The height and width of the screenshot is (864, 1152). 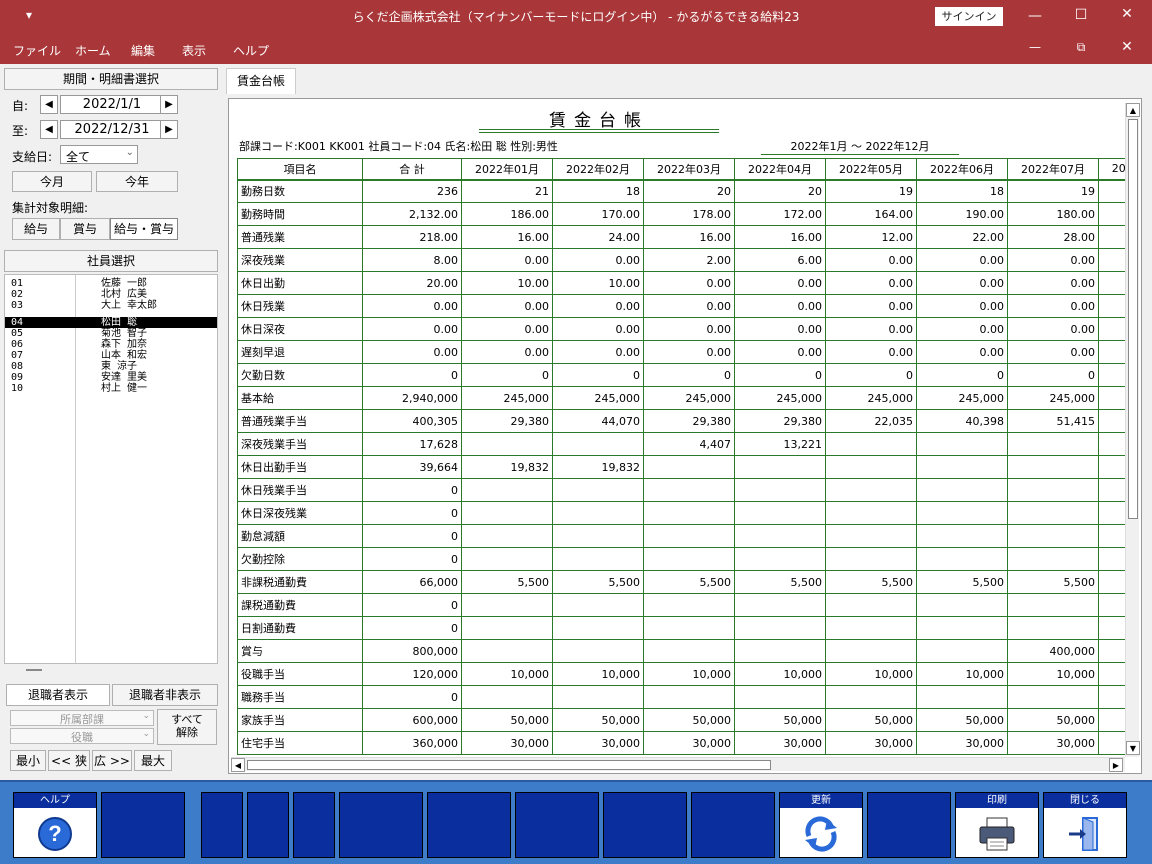 What do you see at coordinates (137, 181) in the screenshot?
I see `this-year-button: 今年` at bounding box center [137, 181].